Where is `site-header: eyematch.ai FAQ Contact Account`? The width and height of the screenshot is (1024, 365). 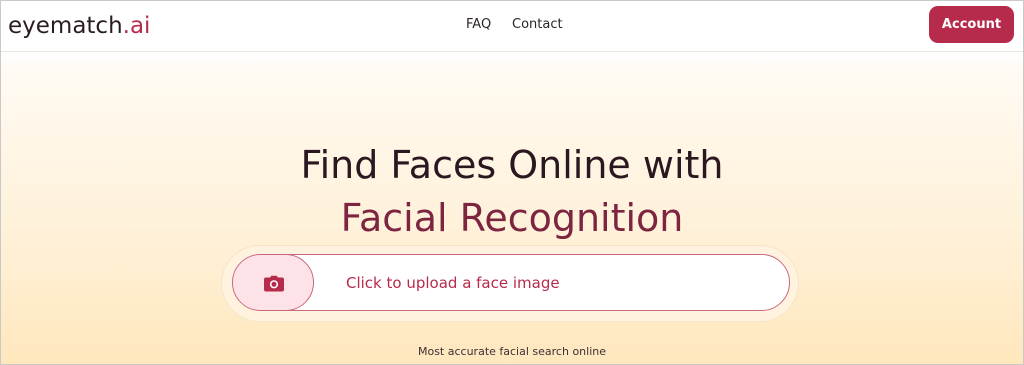
site-header: eyematch.ai FAQ Contact Account is located at coordinates (512, 26).